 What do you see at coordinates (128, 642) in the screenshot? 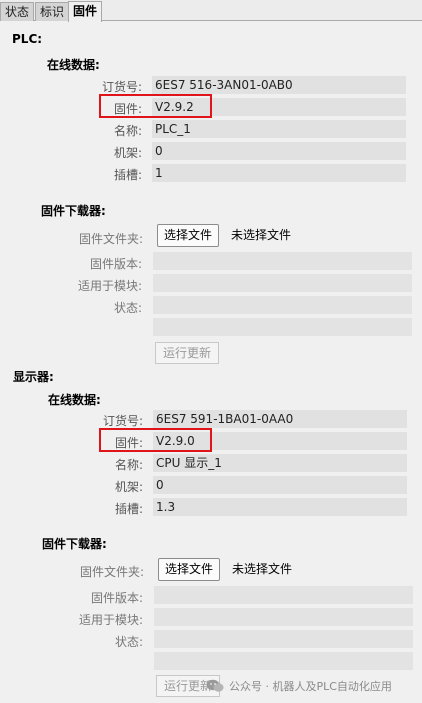
I see `display-status-label: 状态:` at bounding box center [128, 642].